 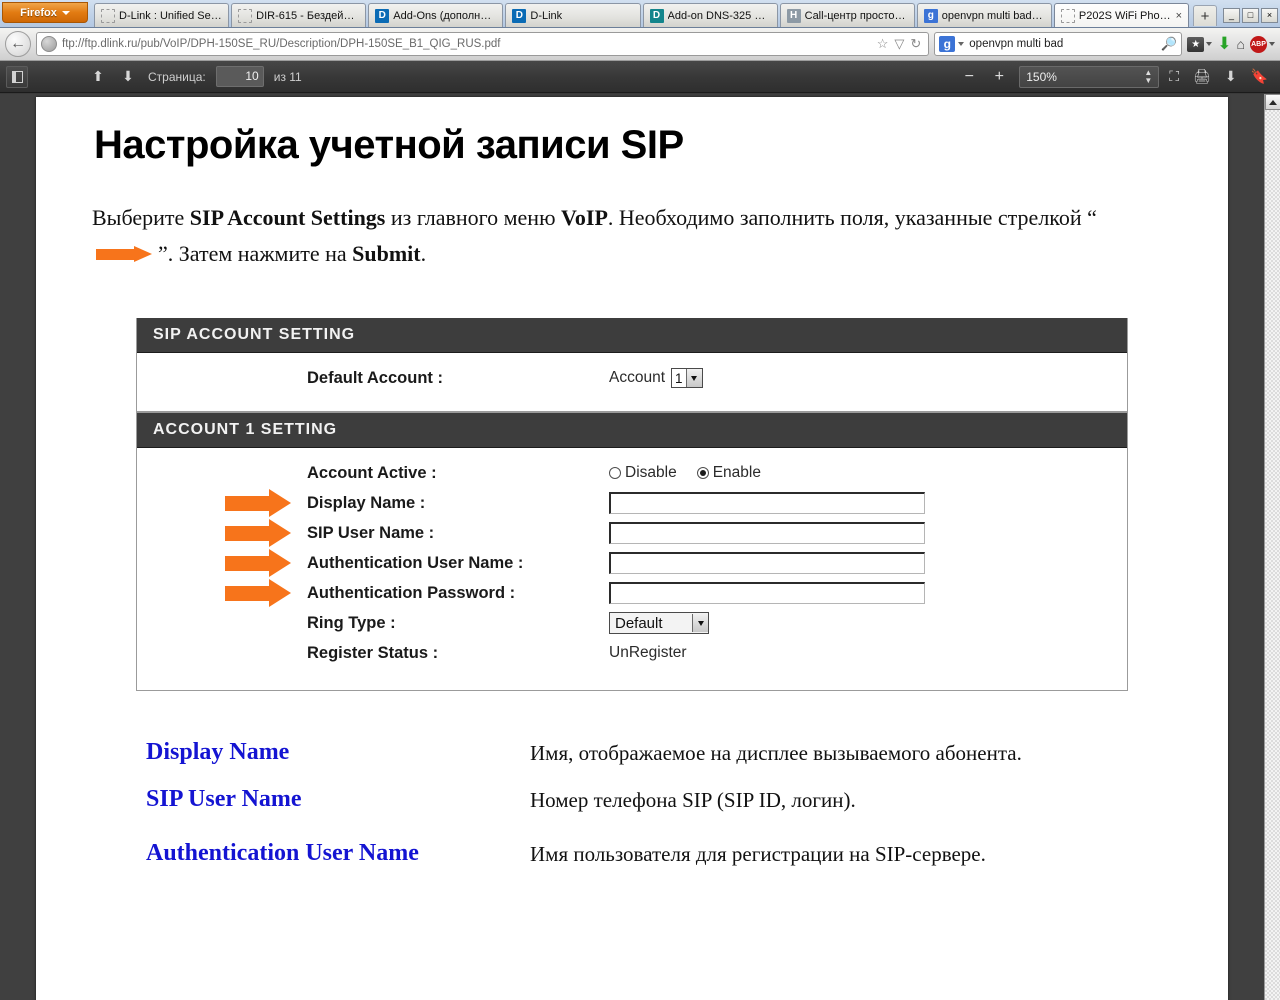 What do you see at coordinates (389, 145) in the screenshot?
I see `page-title: Настройка учетной записи SIP` at bounding box center [389, 145].